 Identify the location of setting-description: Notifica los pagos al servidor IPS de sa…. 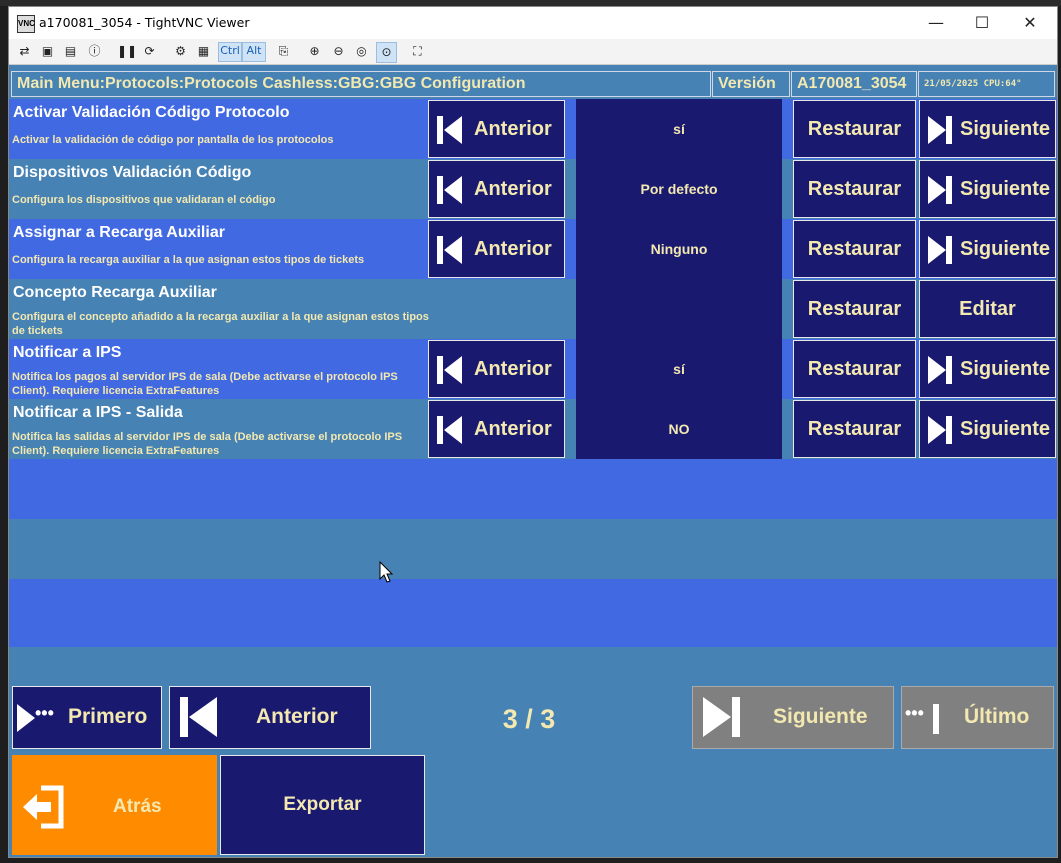
(205, 384).